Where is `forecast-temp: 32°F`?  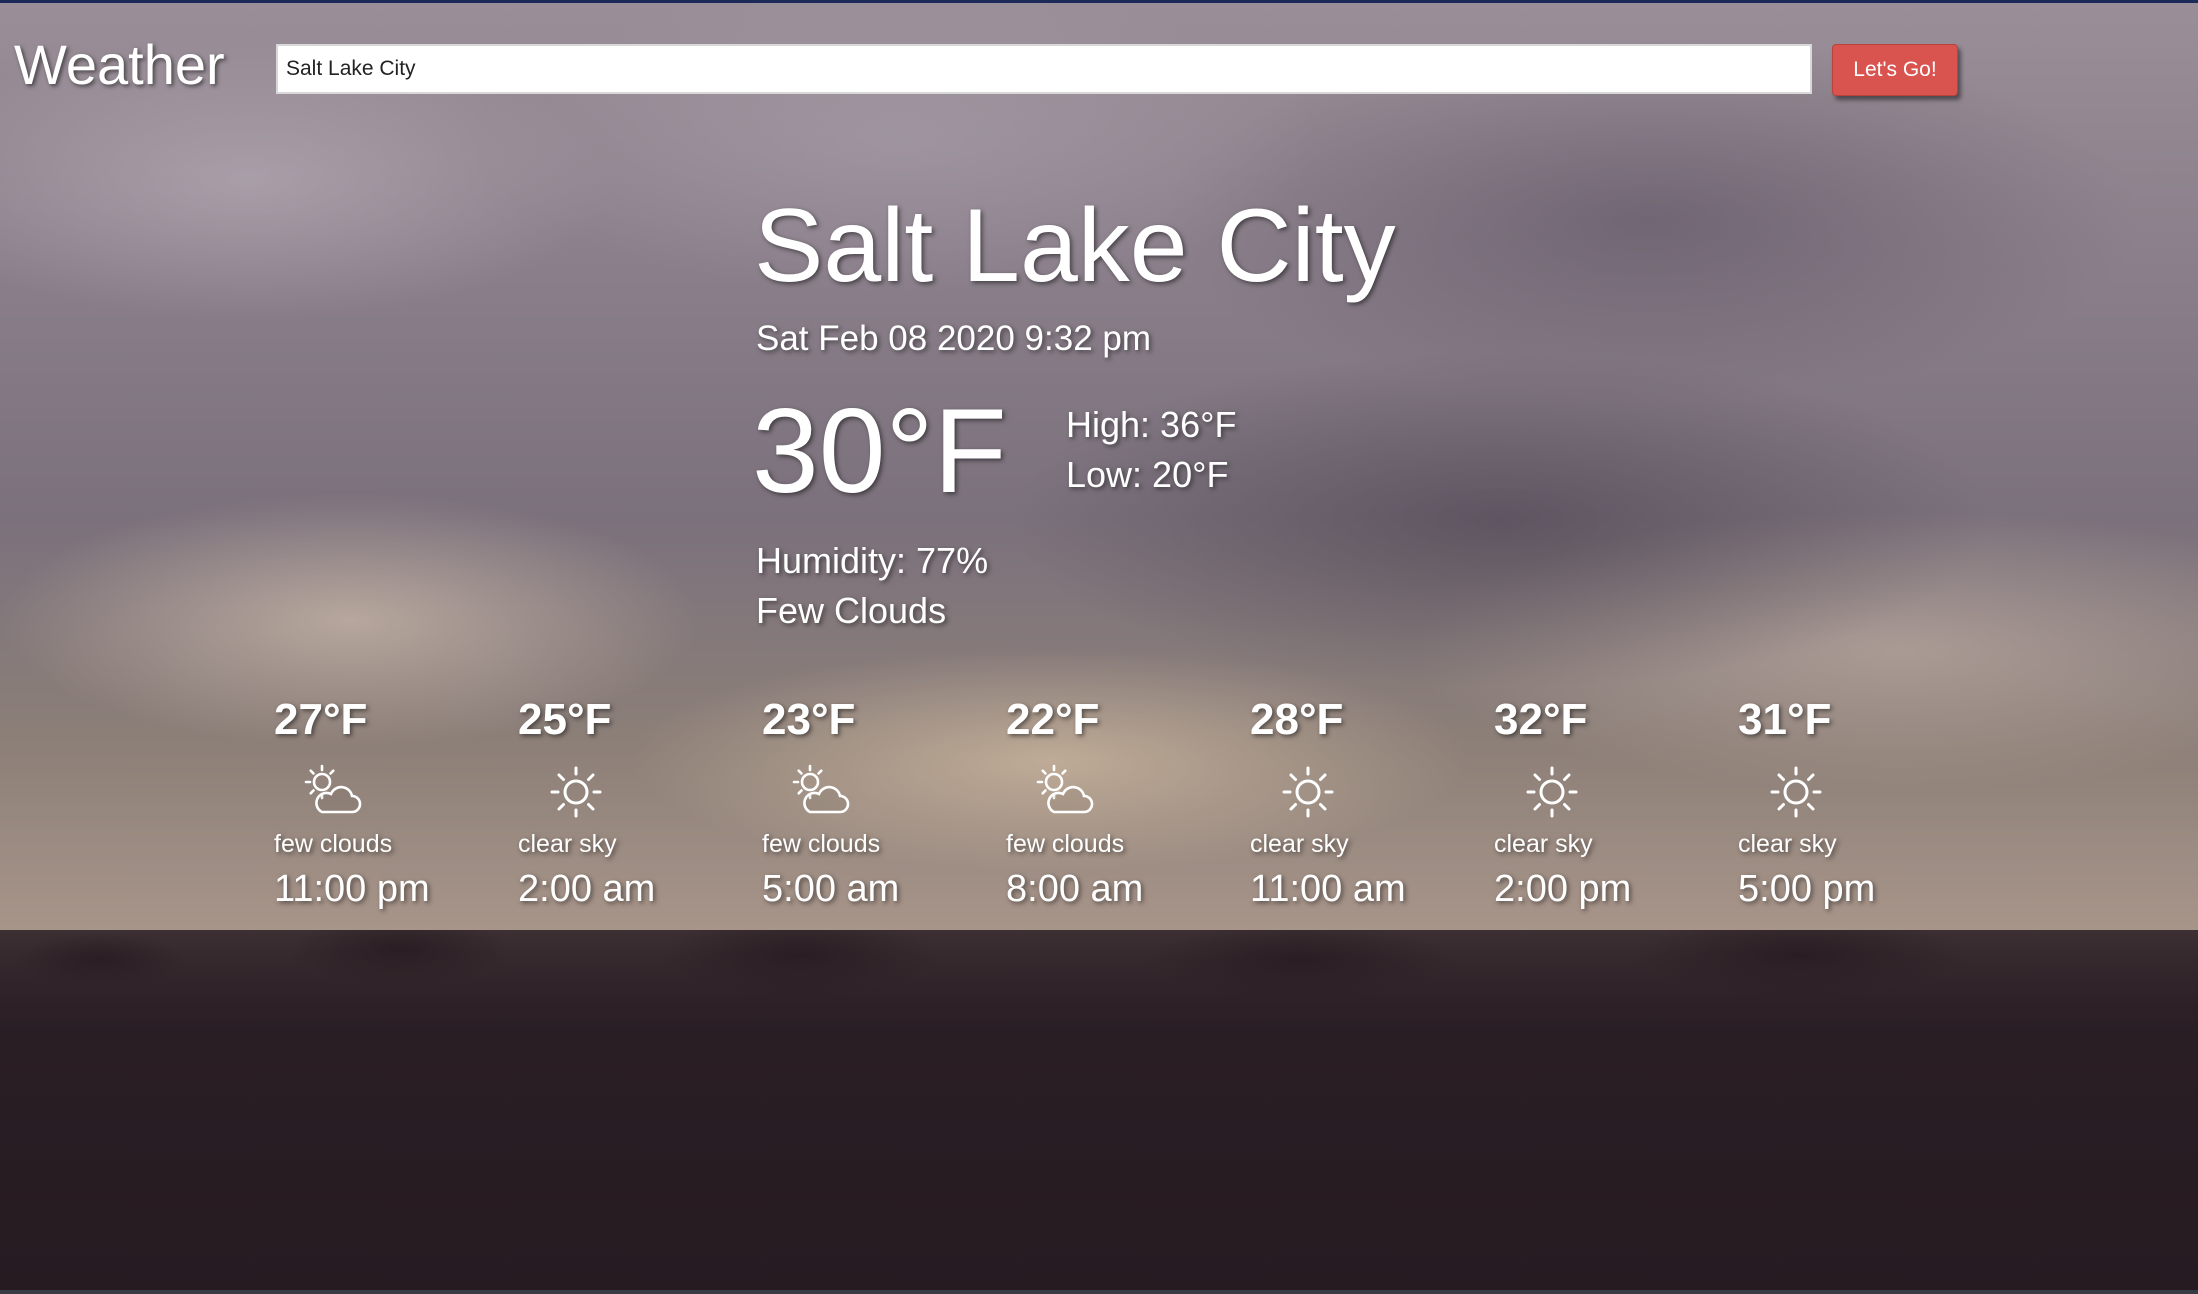
forecast-temp: 32°F is located at coordinates (1541, 719).